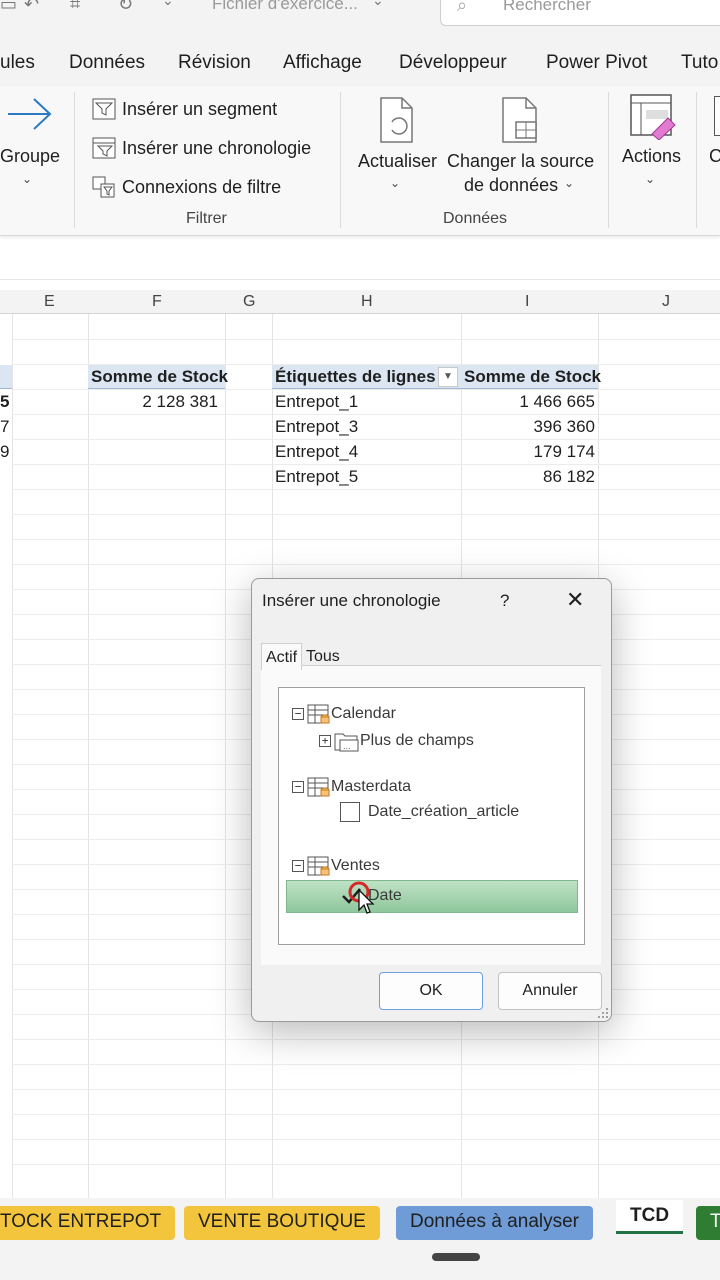 Image resolution: width=720 pixels, height=1280 pixels. Describe the element at coordinates (398, 120) in the screenshot. I see `refresh-doc-icon` at that location.